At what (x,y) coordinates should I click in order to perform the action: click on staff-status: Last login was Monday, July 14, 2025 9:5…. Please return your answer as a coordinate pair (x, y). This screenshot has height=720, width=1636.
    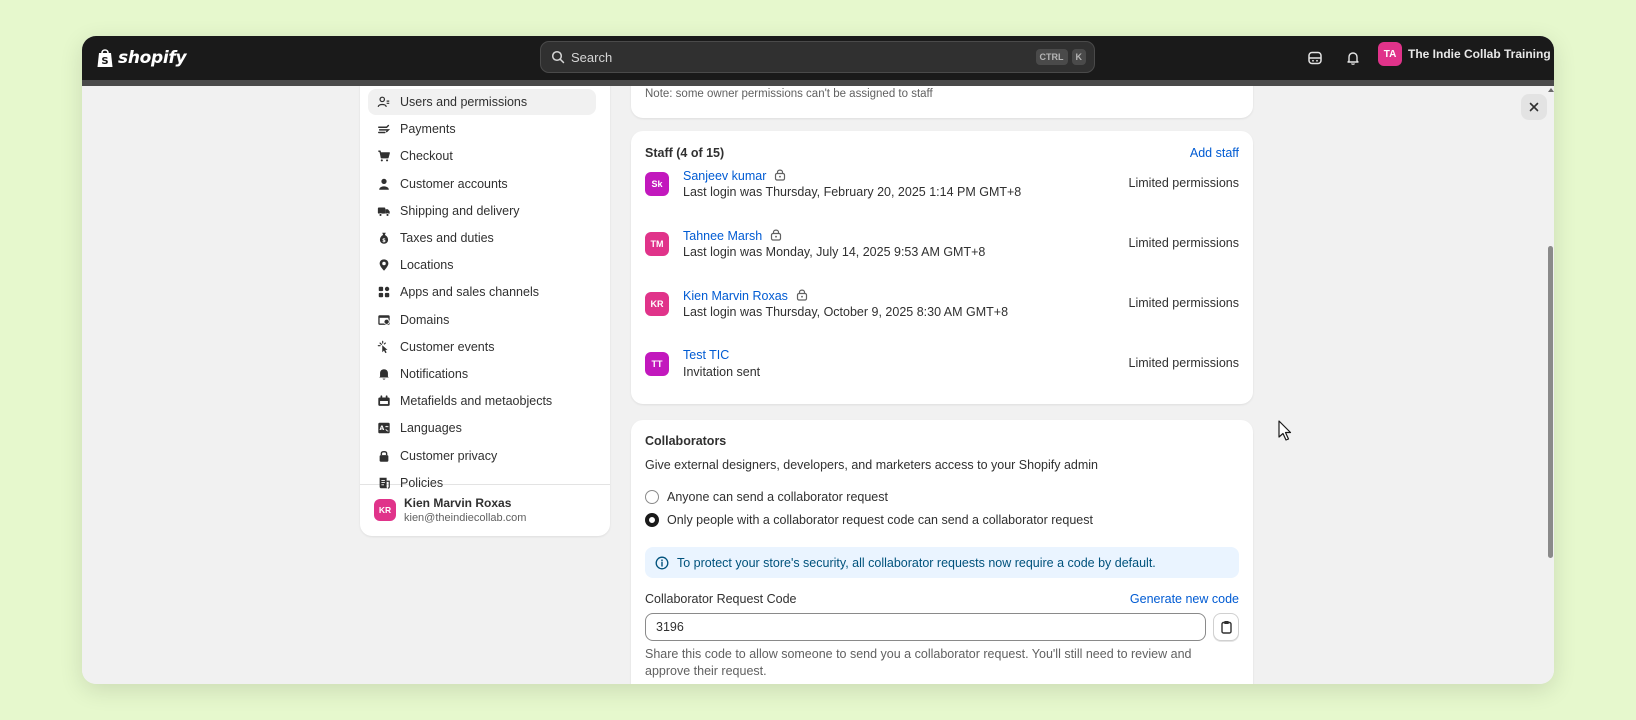
    Looking at the image, I should click on (834, 252).